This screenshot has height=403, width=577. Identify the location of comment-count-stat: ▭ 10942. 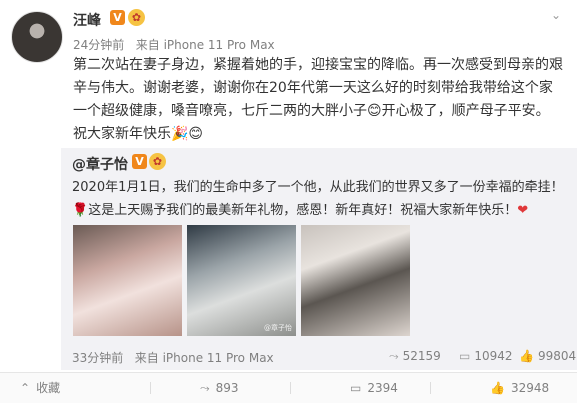
(486, 356).